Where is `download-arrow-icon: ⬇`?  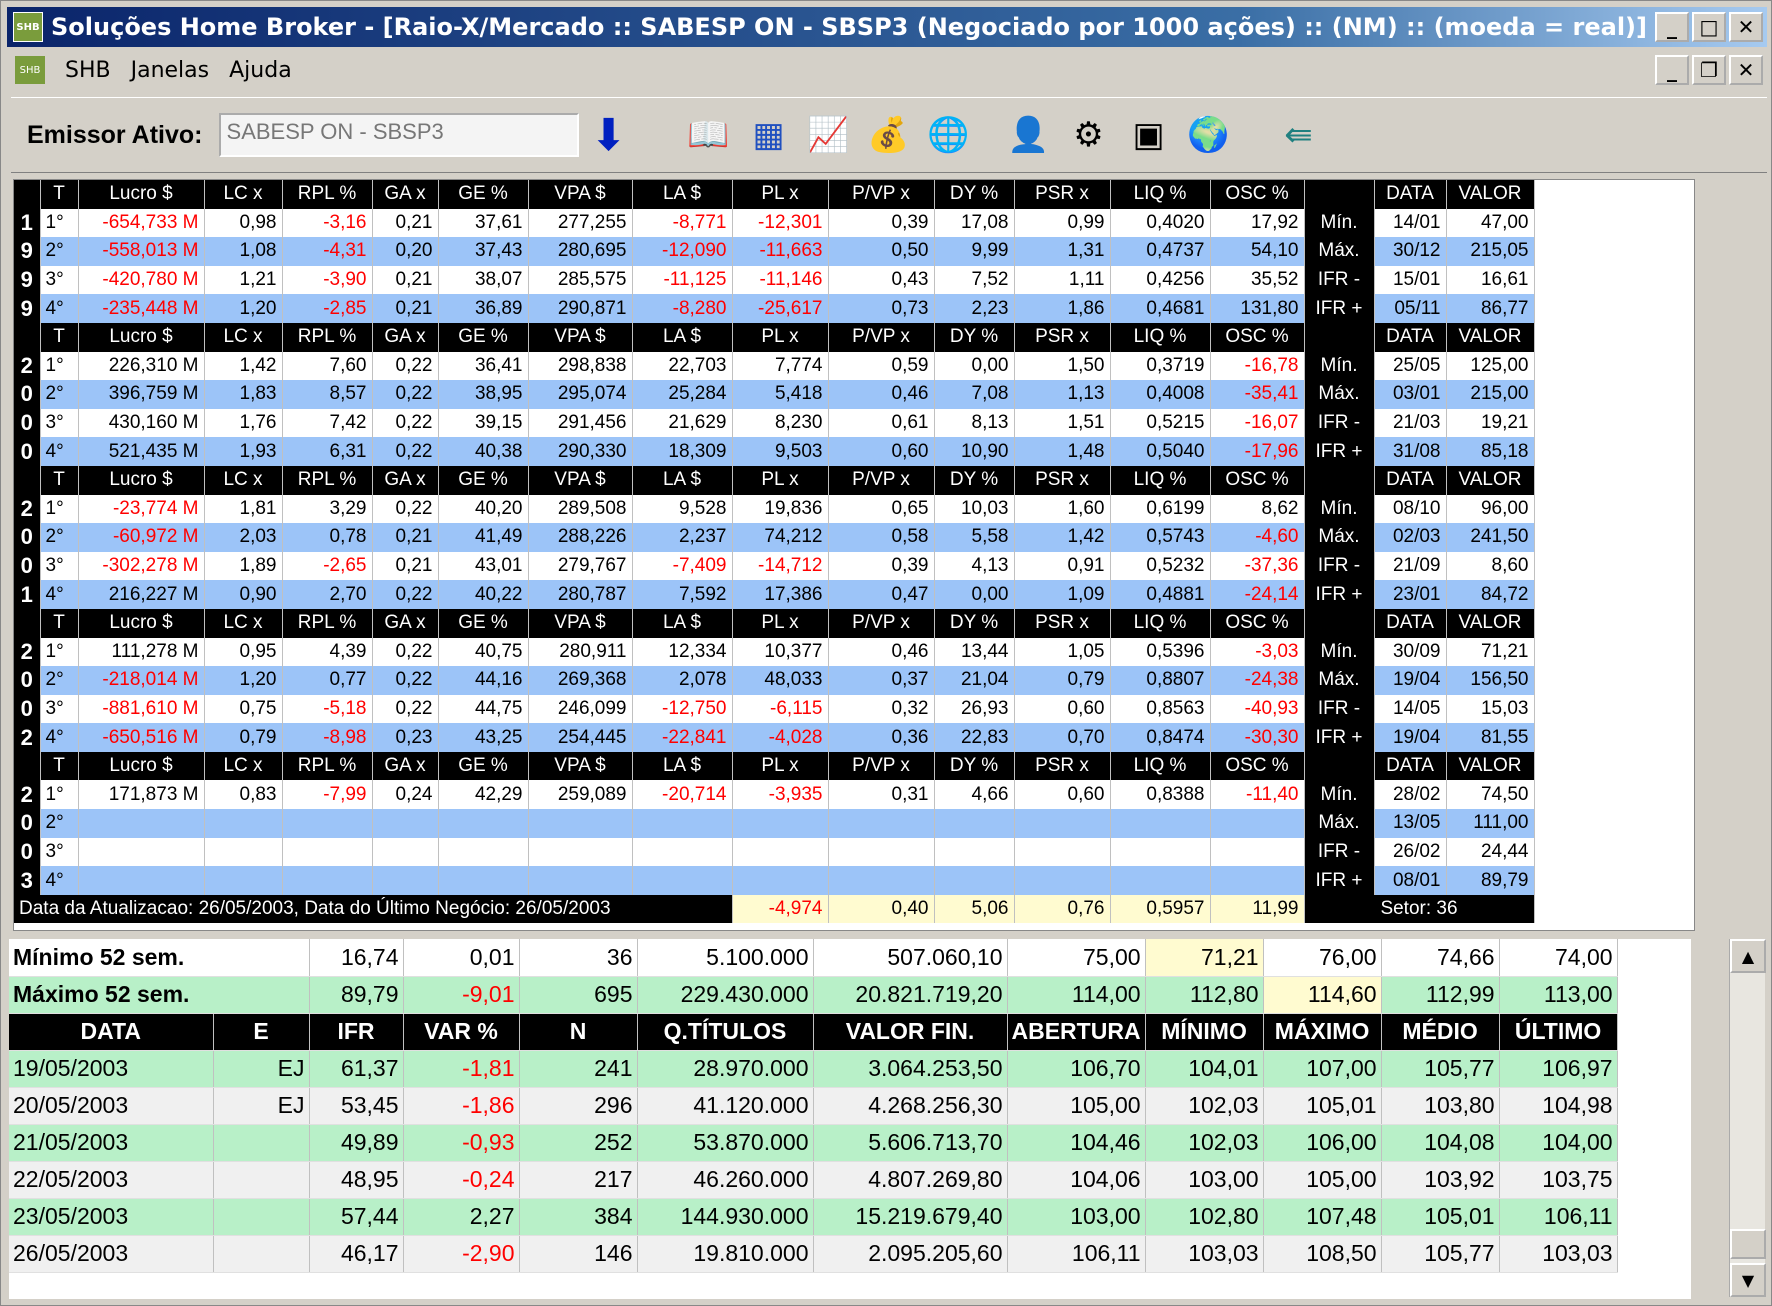
download-arrow-icon: ⬇ is located at coordinates (609, 135).